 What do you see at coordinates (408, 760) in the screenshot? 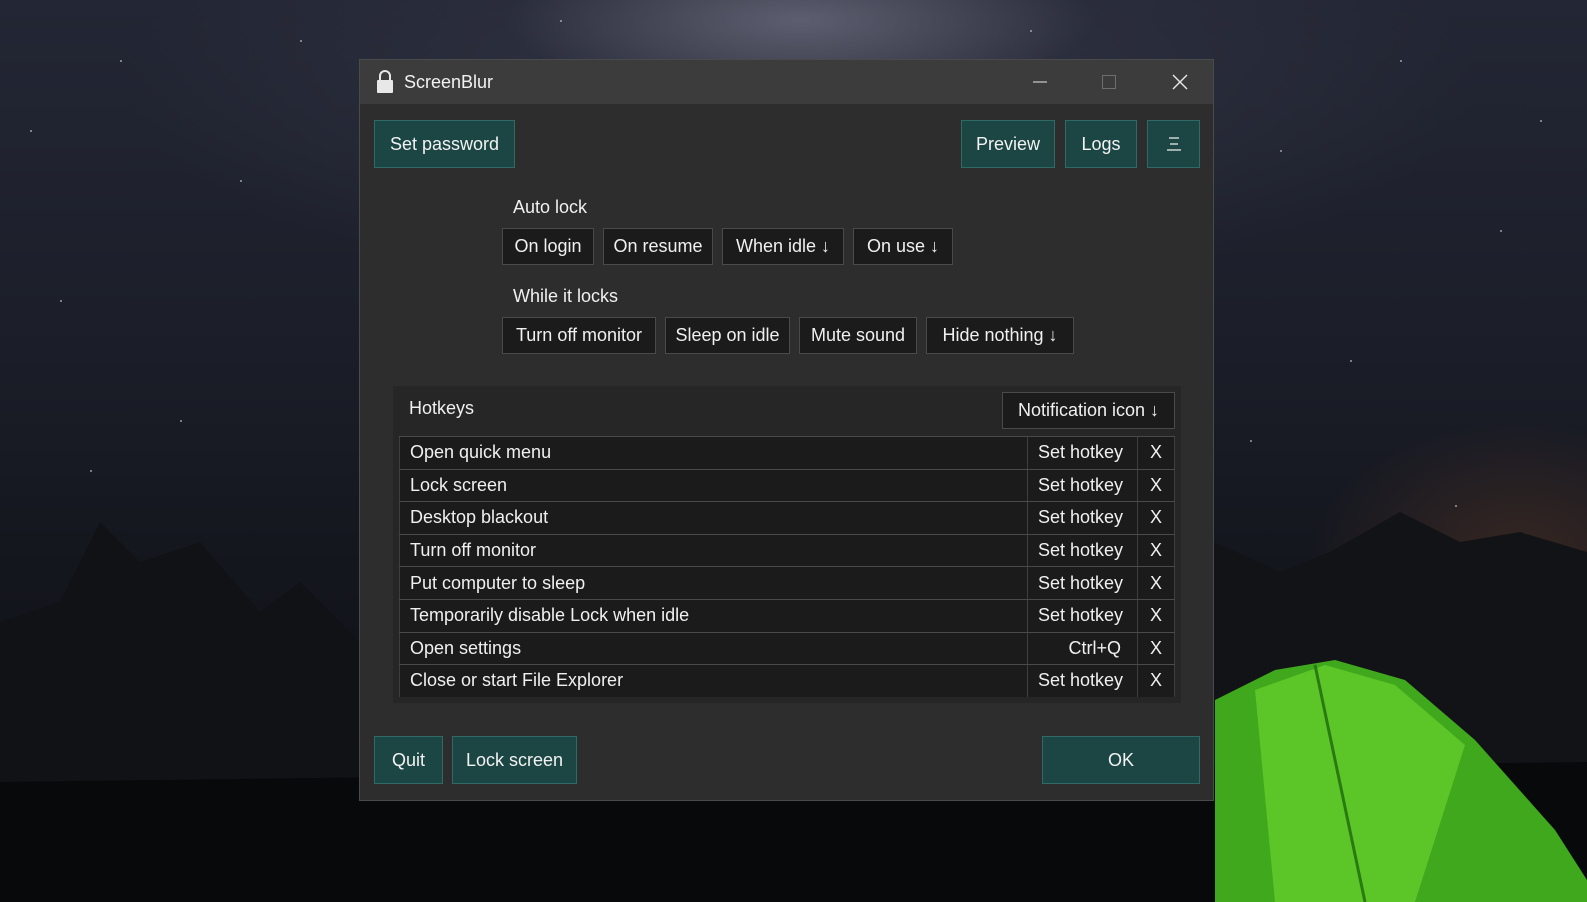
I see `quit-button: Quit` at bounding box center [408, 760].